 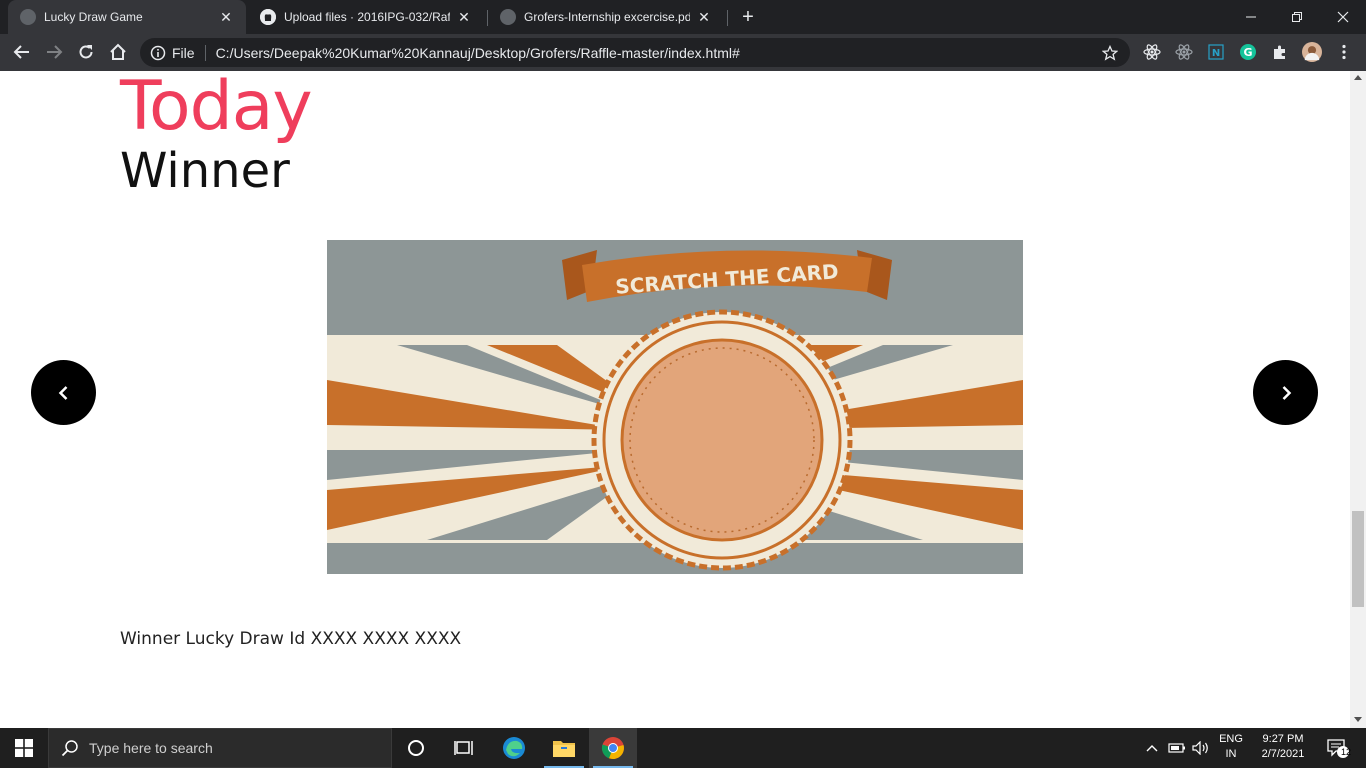 What do you see at coordinates (205, 52) in the screenshot?
I see `address-divider` at bounding box center [205, 52].